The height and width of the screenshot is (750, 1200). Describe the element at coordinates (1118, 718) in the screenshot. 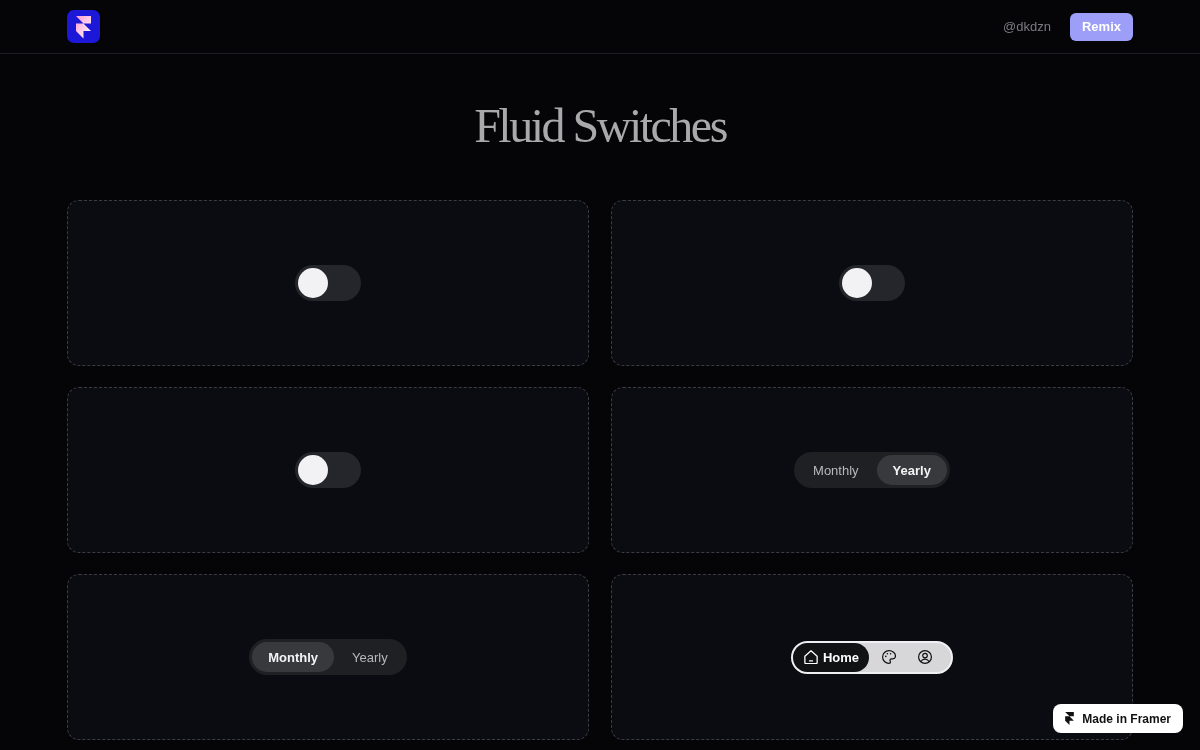

I see `made-in-framer-badge: Made in Framer` at that location.